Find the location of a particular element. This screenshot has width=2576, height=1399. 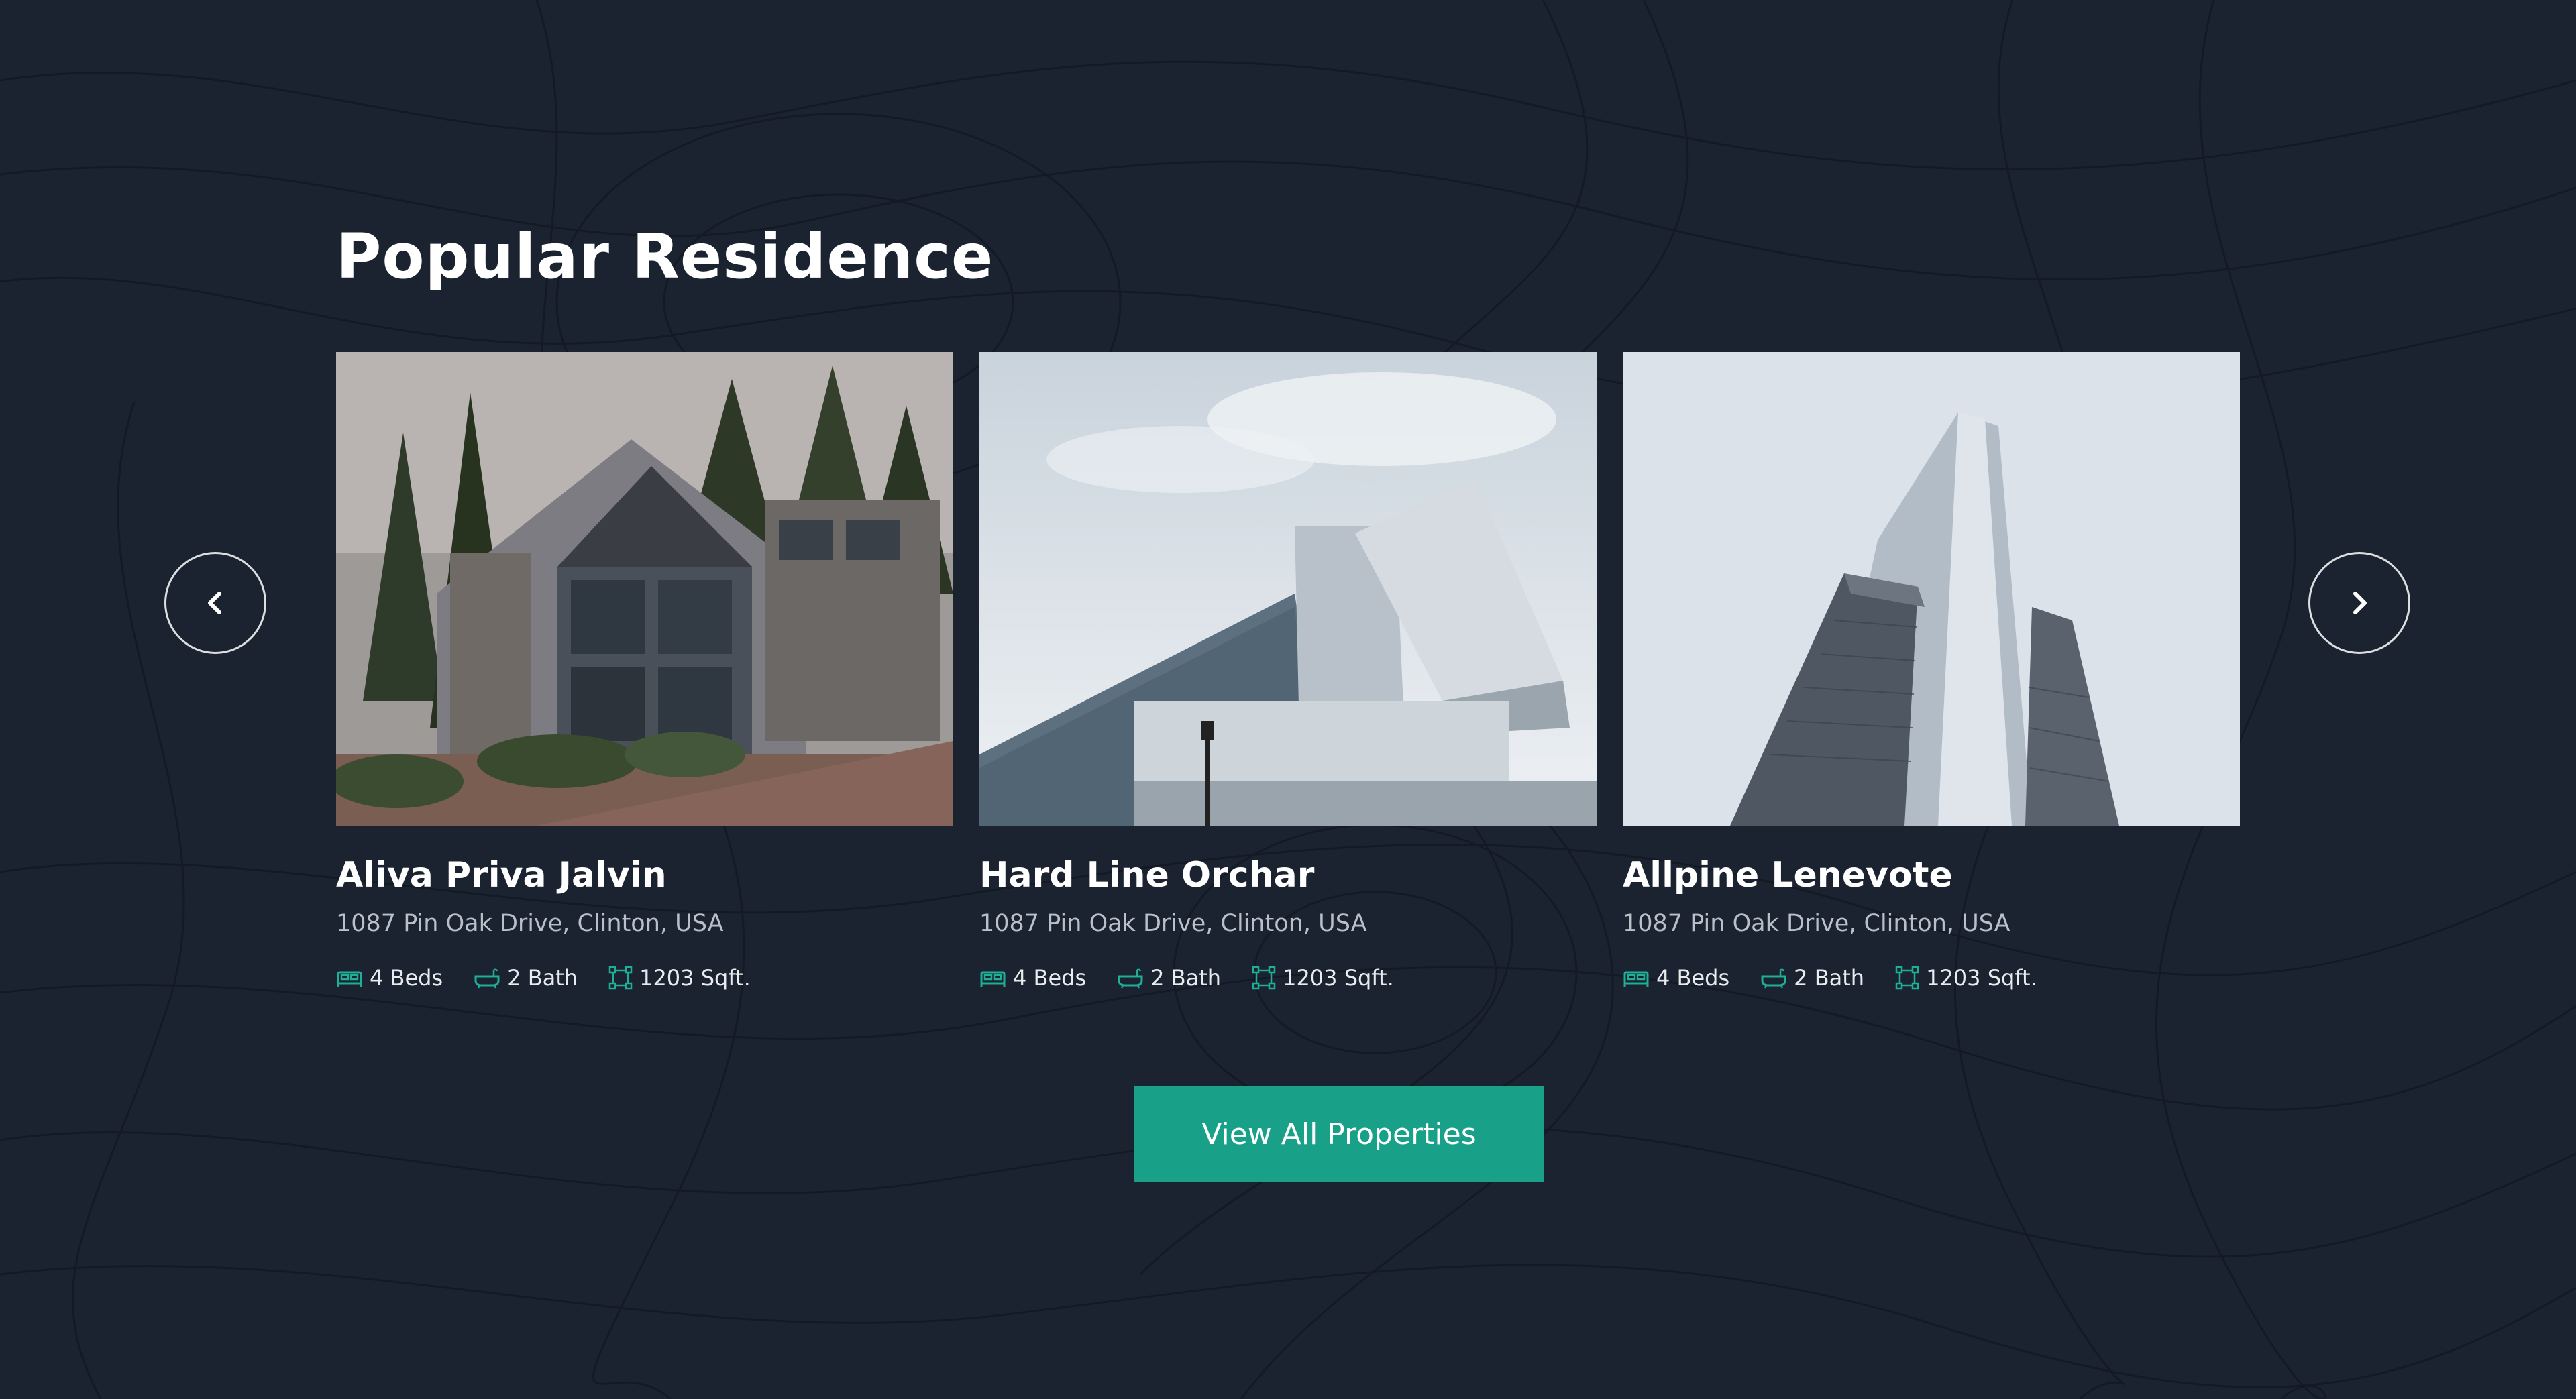

chevron-right-icon is located at coordinates (2360, 603).